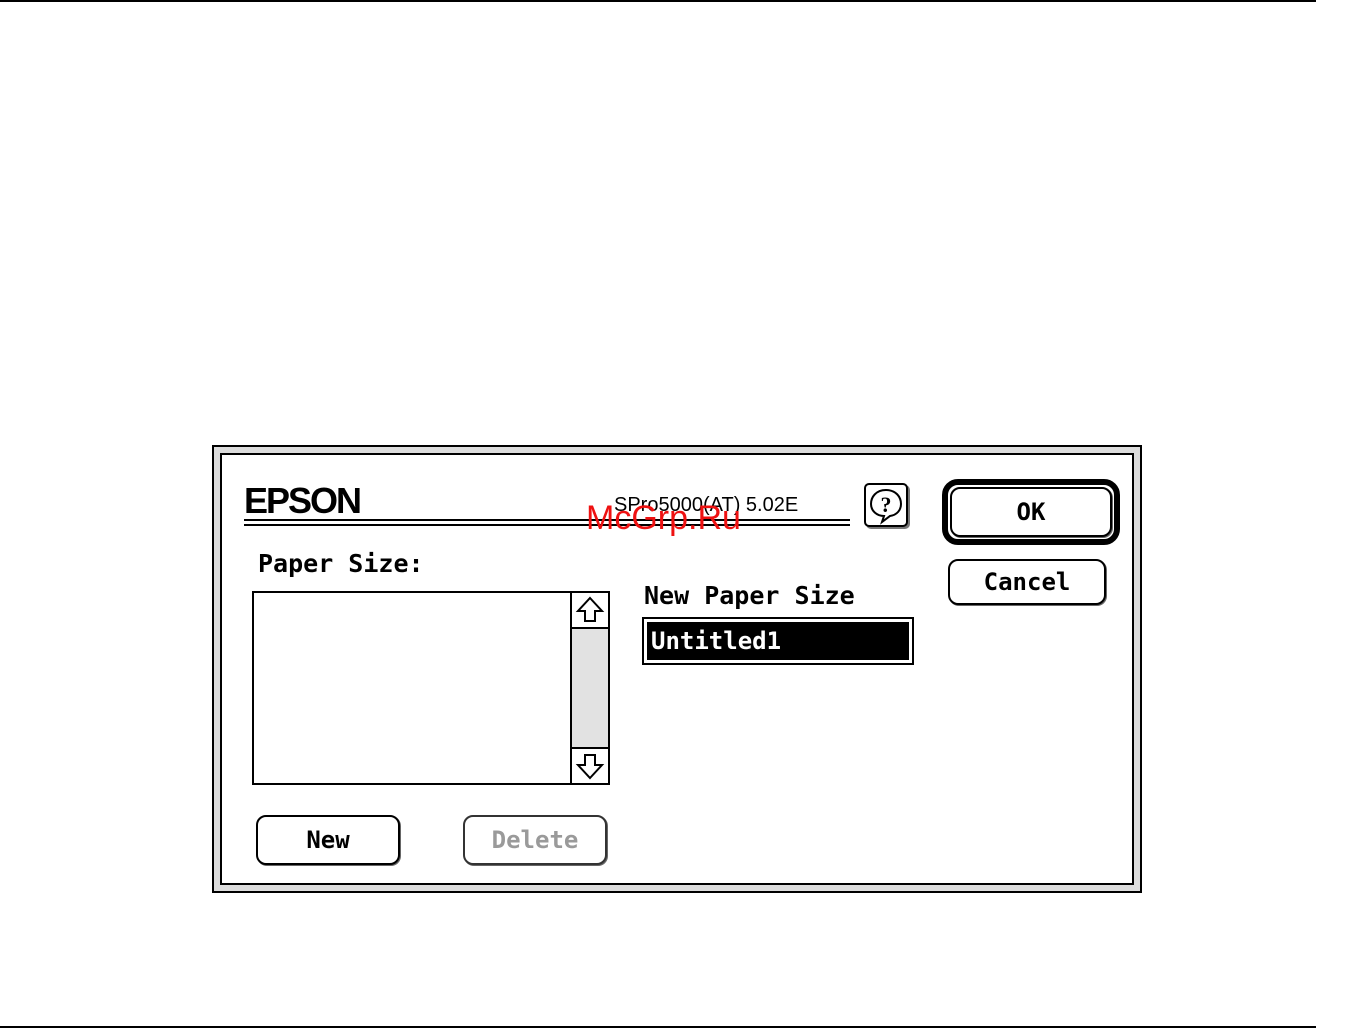 This screenshot has height=1029, width=1351. I want to click on new-button: New, so click(328, 840).